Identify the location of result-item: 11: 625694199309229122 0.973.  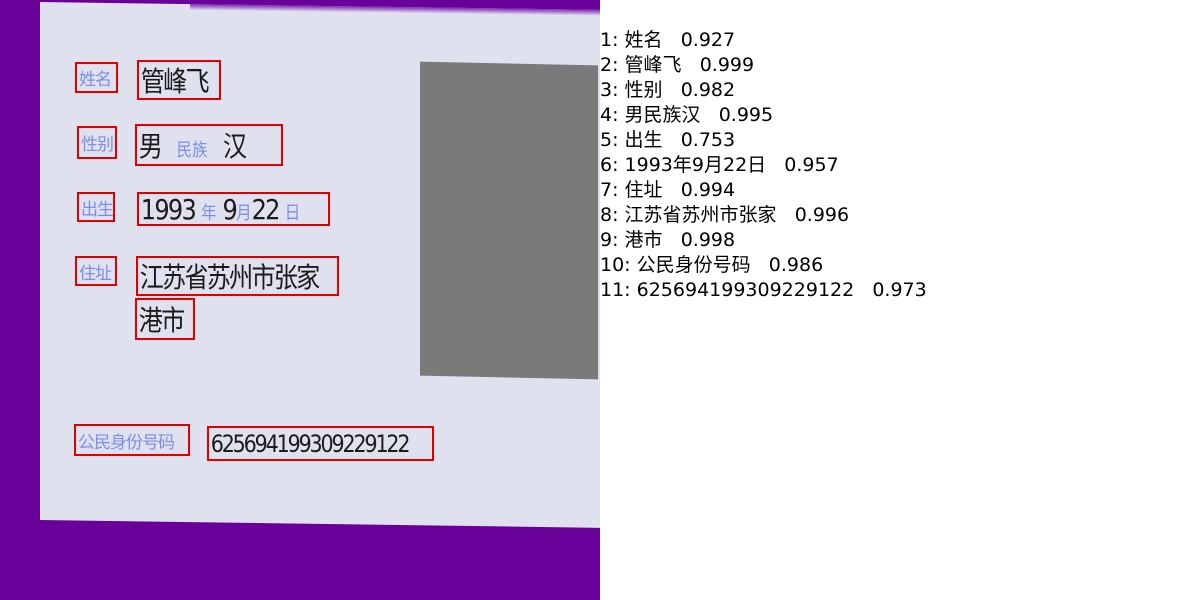
(763, 290).